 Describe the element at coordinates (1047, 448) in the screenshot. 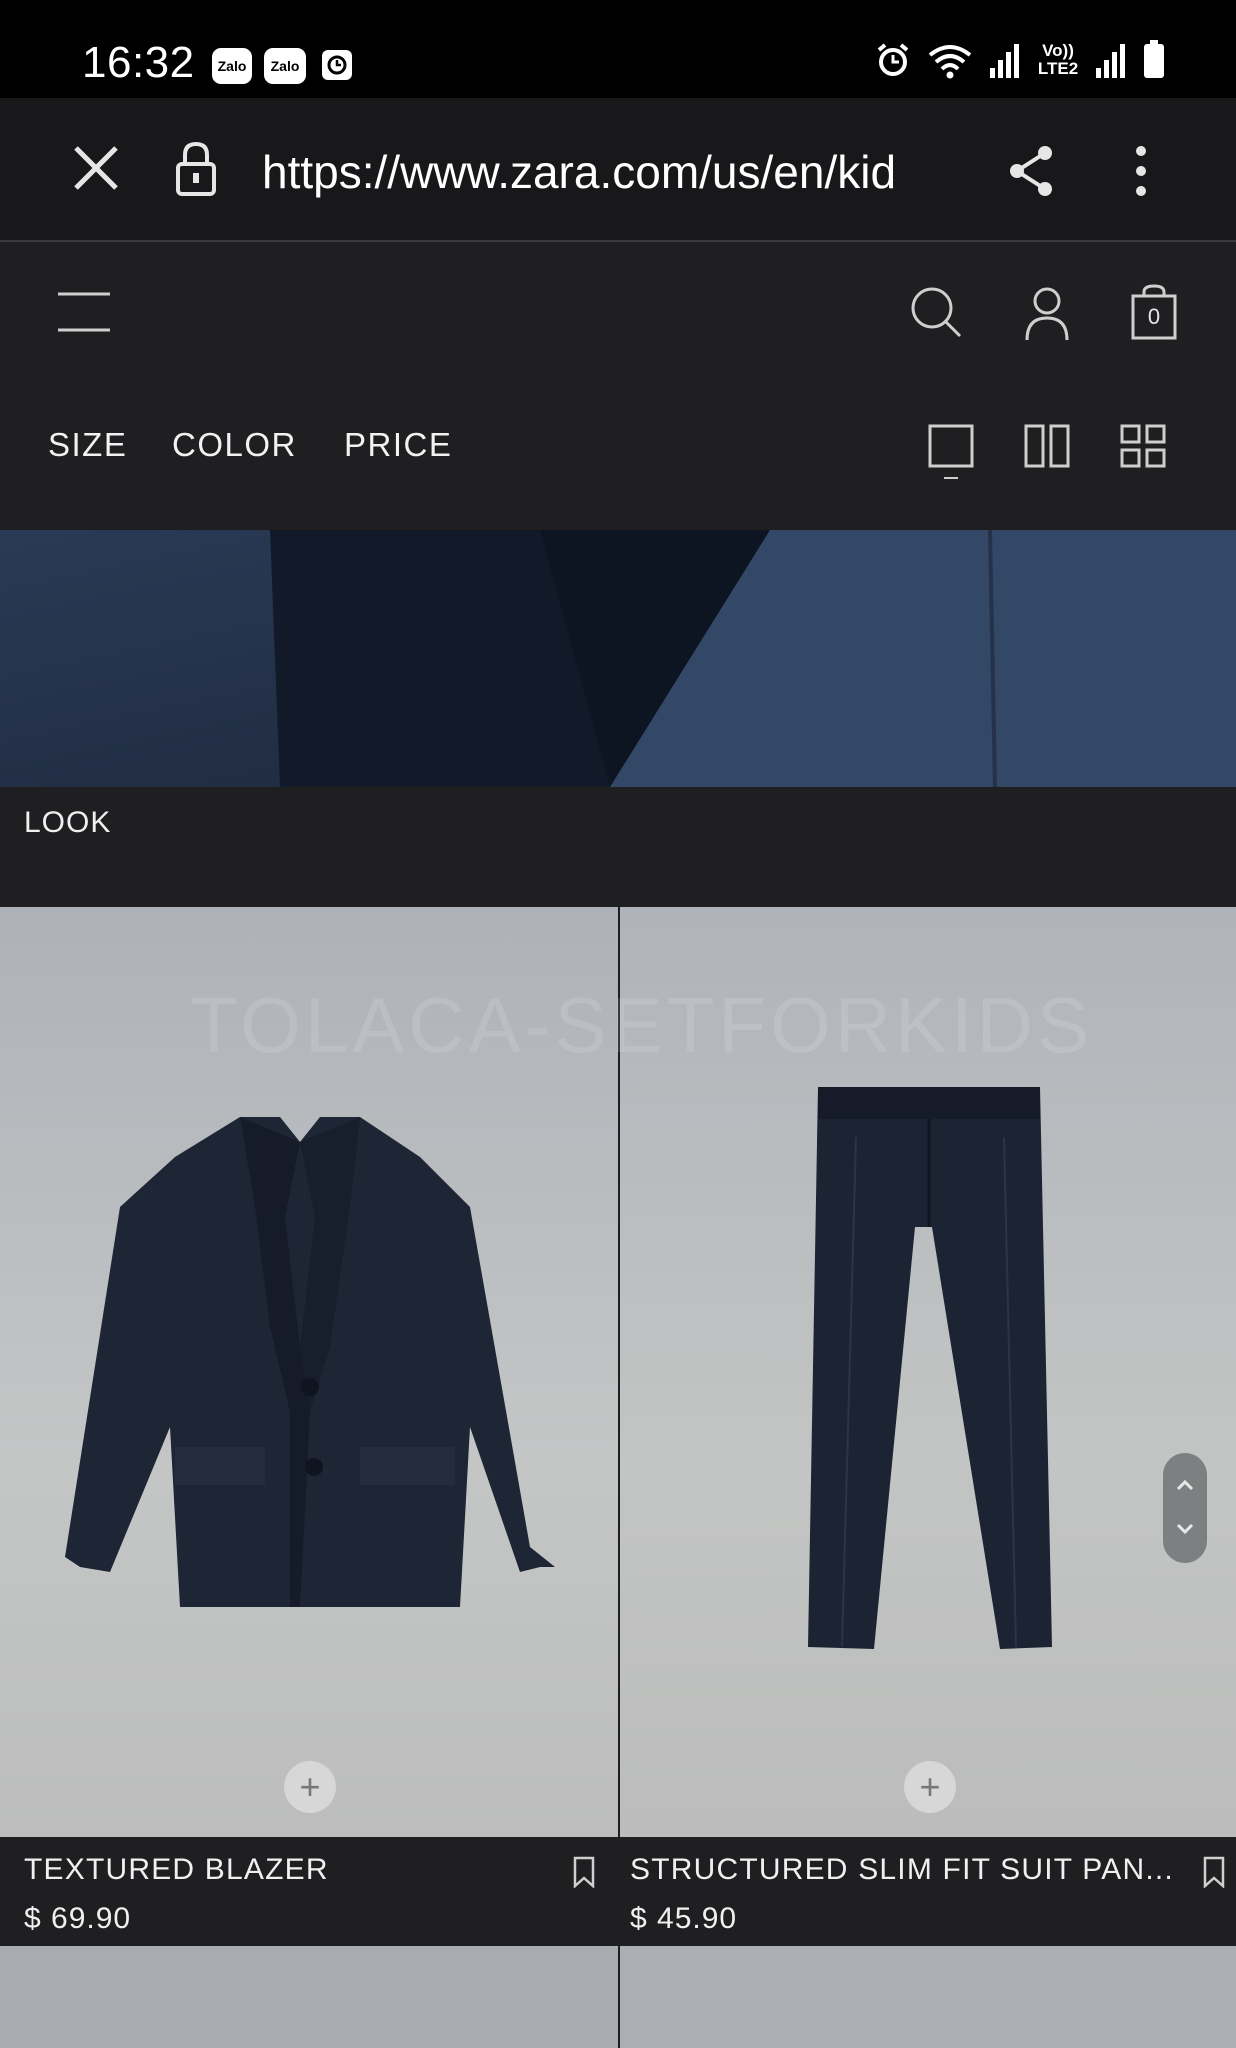

I see `view-two-columns-icon` at that location.